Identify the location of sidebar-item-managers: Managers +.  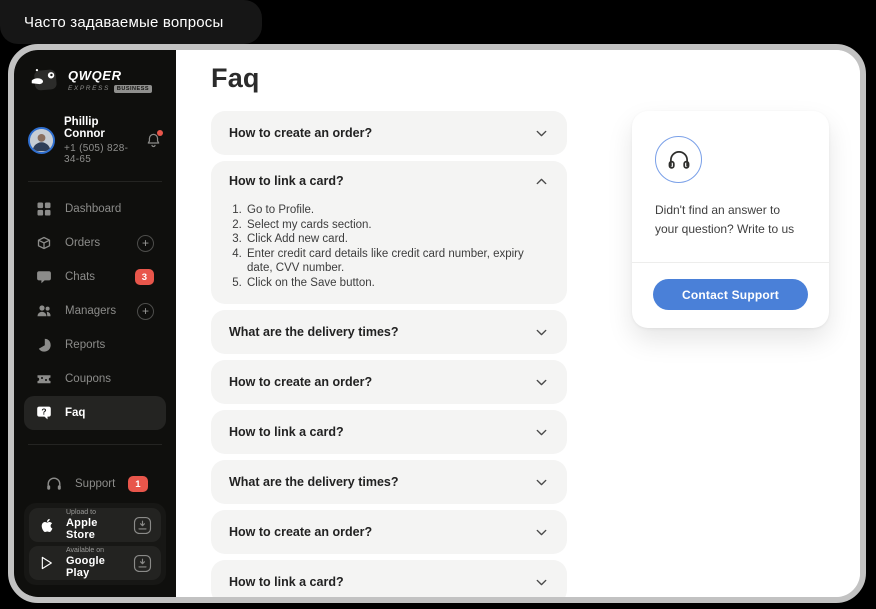
(95, 311).